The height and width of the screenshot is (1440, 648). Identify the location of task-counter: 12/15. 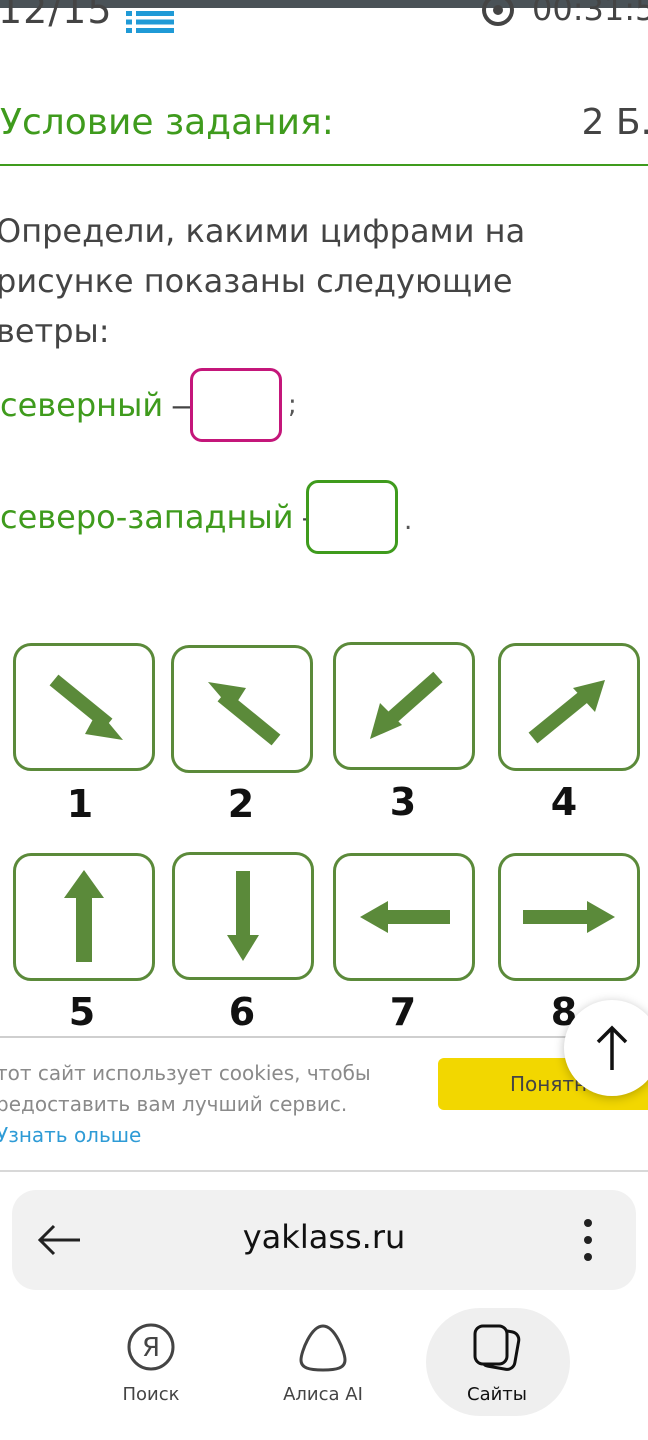
(56, 16).